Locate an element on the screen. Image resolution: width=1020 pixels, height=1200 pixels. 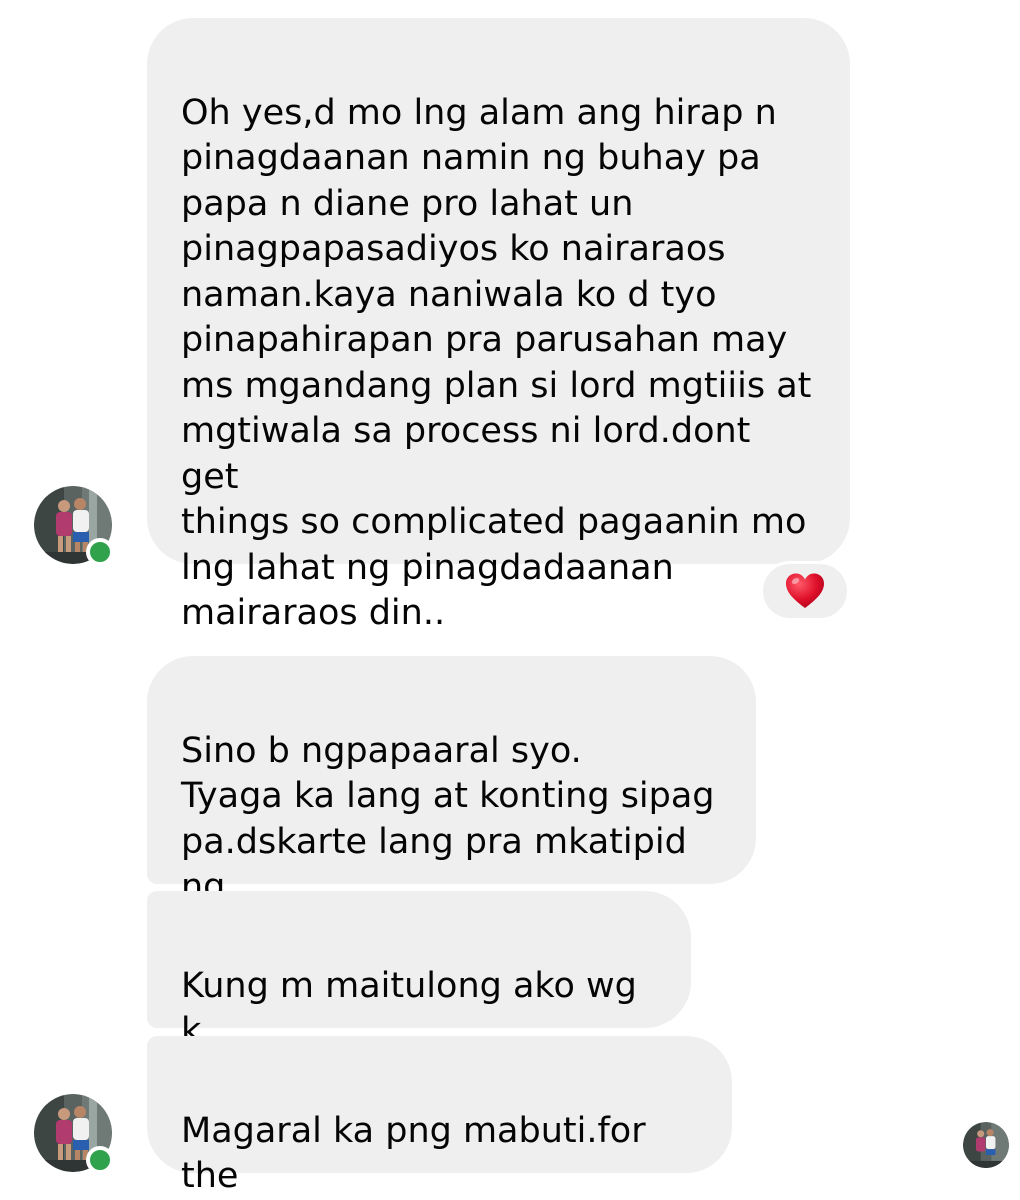
message-bubble: Magaral ka png mabuti.for the future. is located at coordinates (439, 1116).